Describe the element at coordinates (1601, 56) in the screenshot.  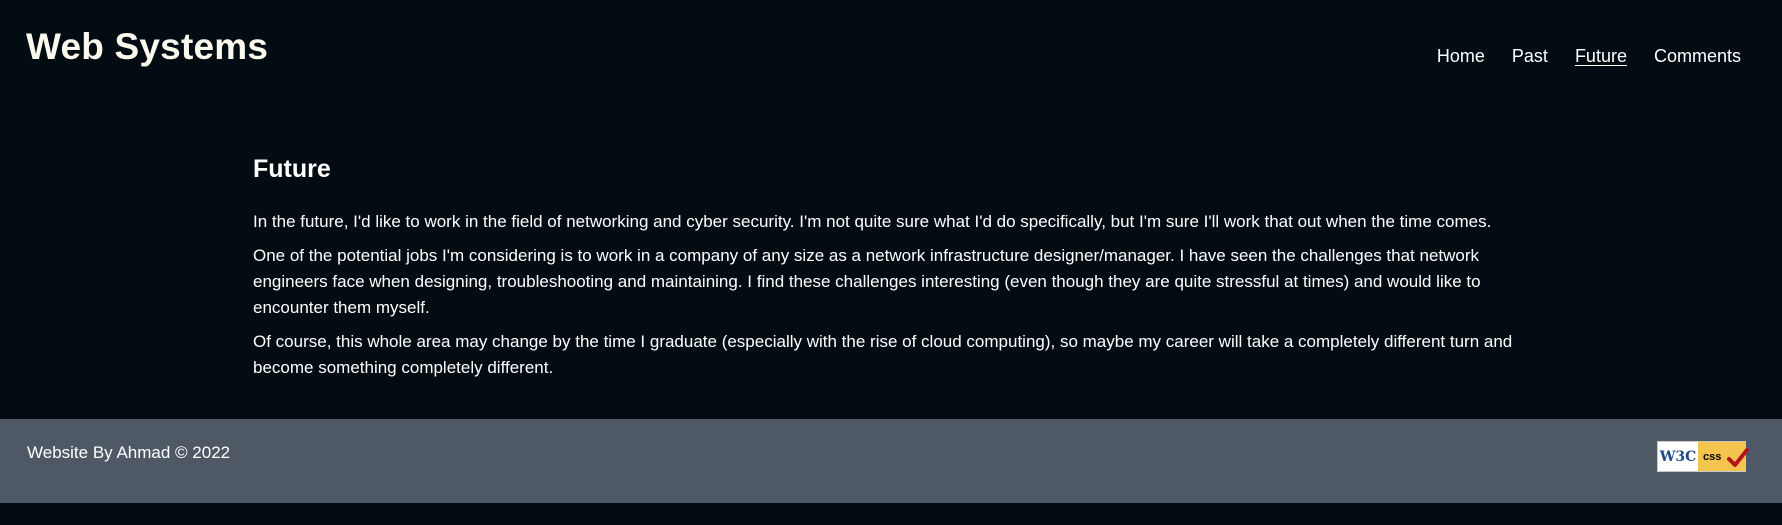
I see `nav-link-future: Future` at that location.